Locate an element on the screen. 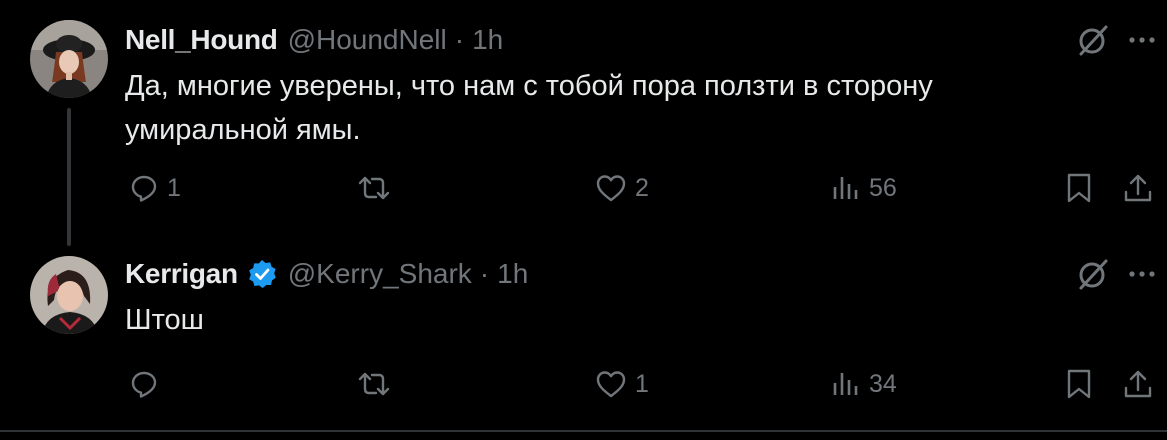  views-button: 34 is located at coordinates (864, 384).